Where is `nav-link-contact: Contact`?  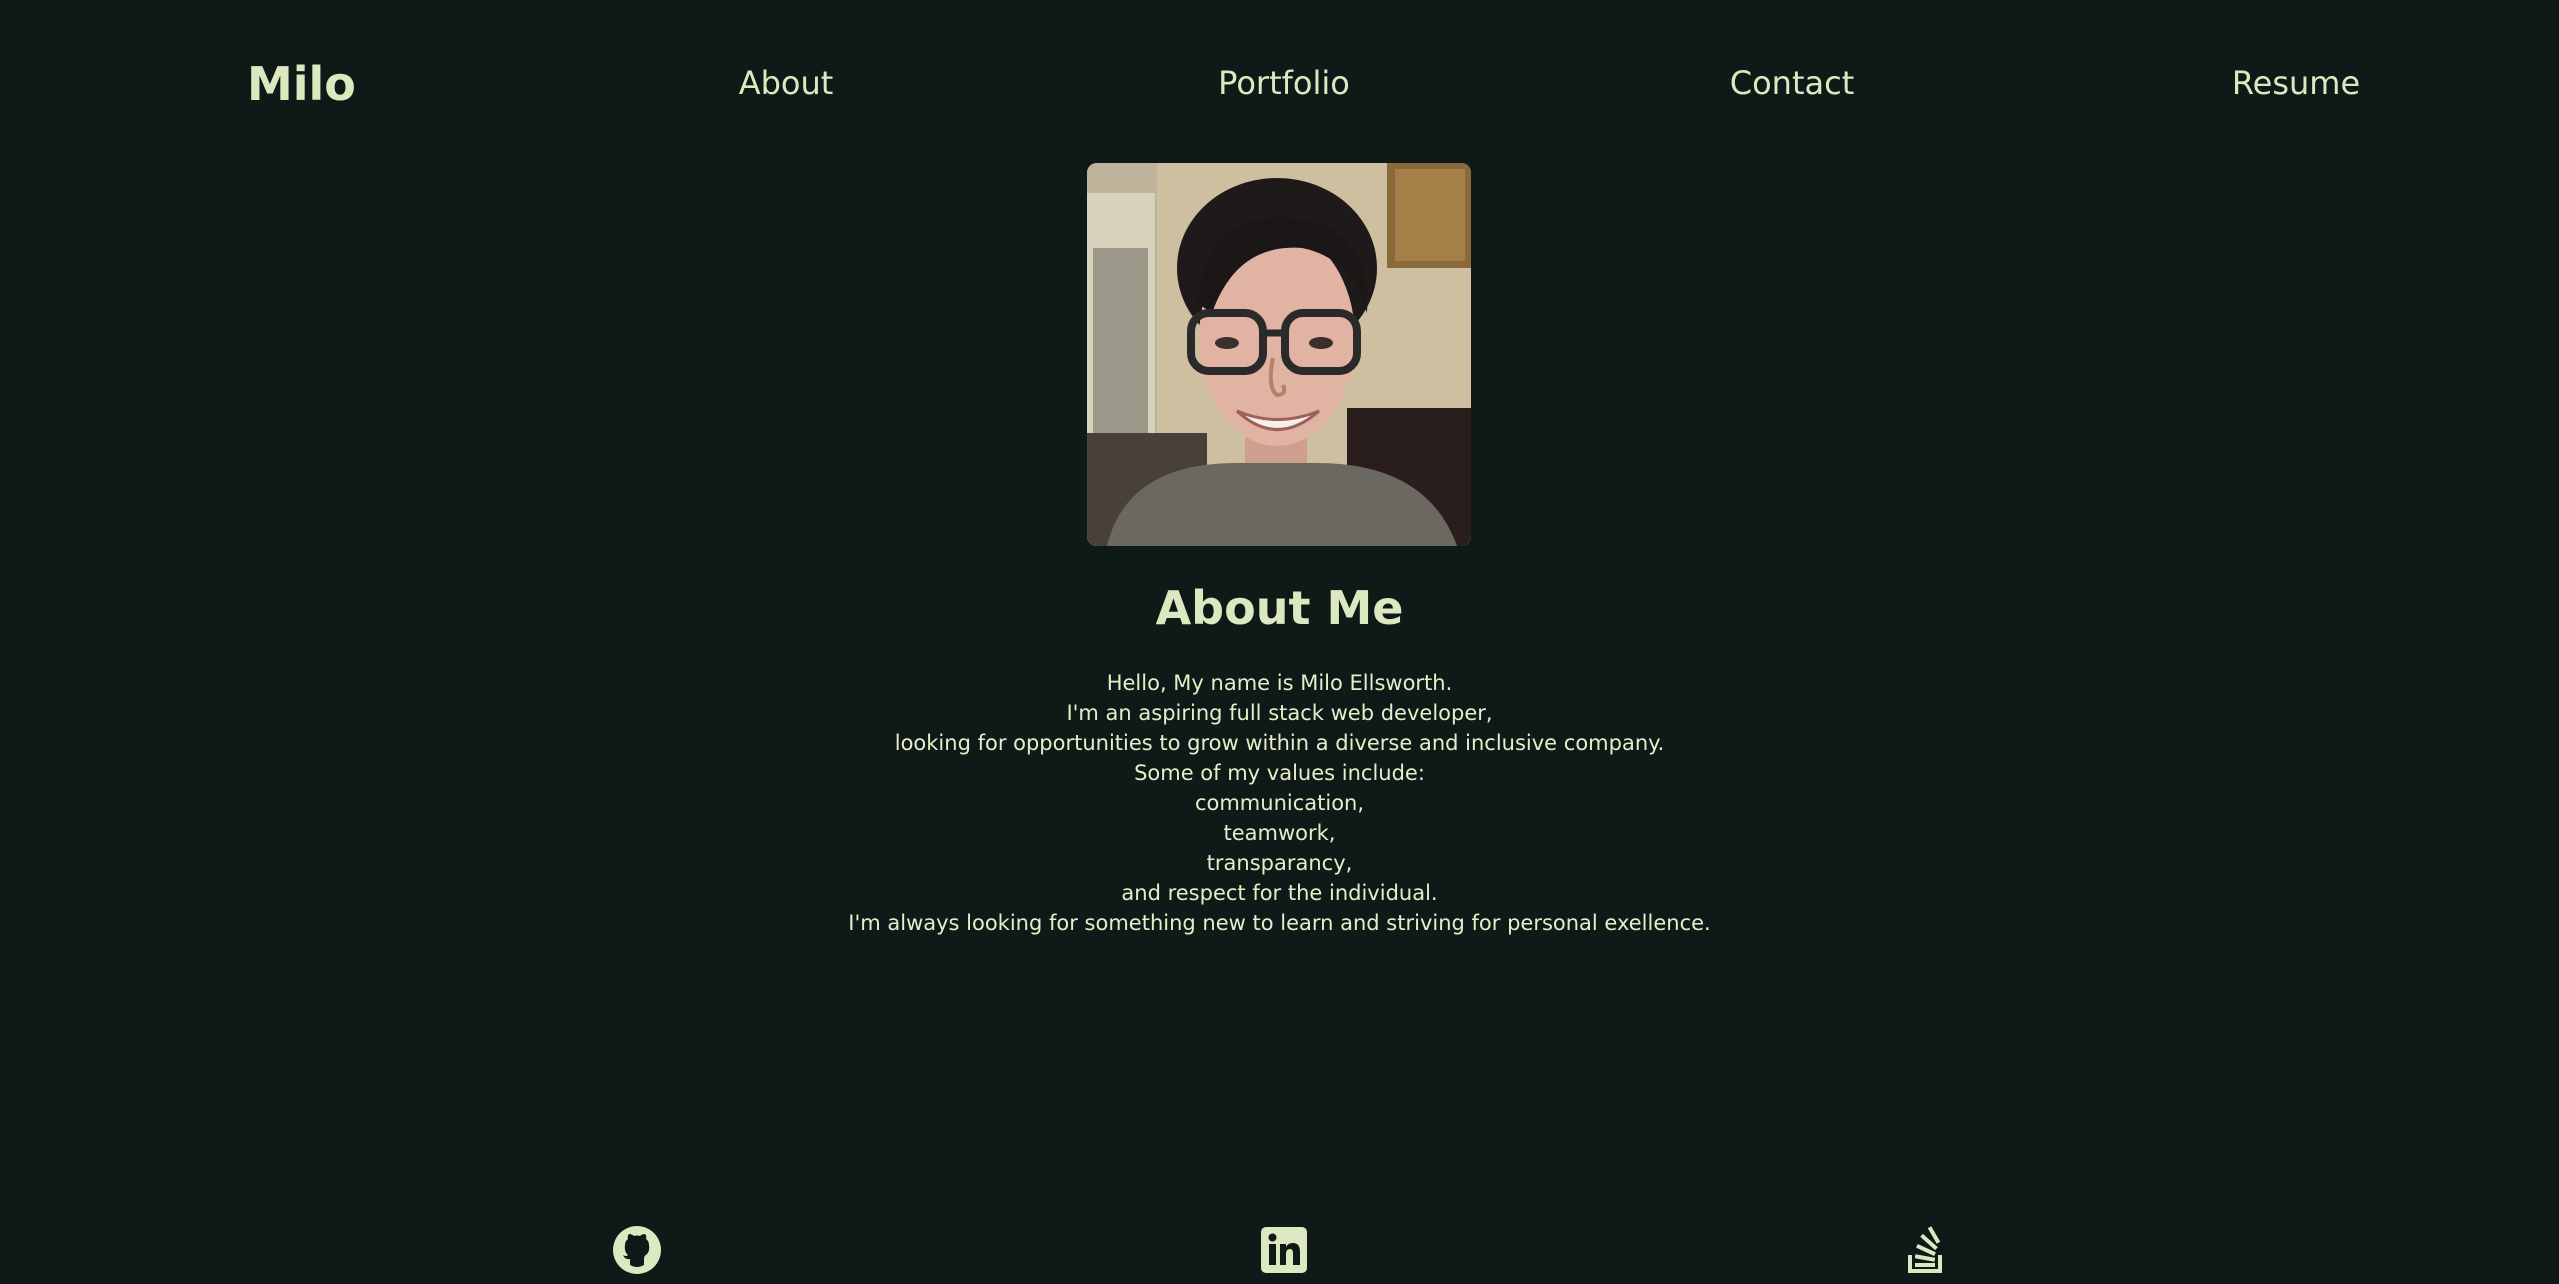 nav-link-contact: Contact is located at coordinates (1792, 83).